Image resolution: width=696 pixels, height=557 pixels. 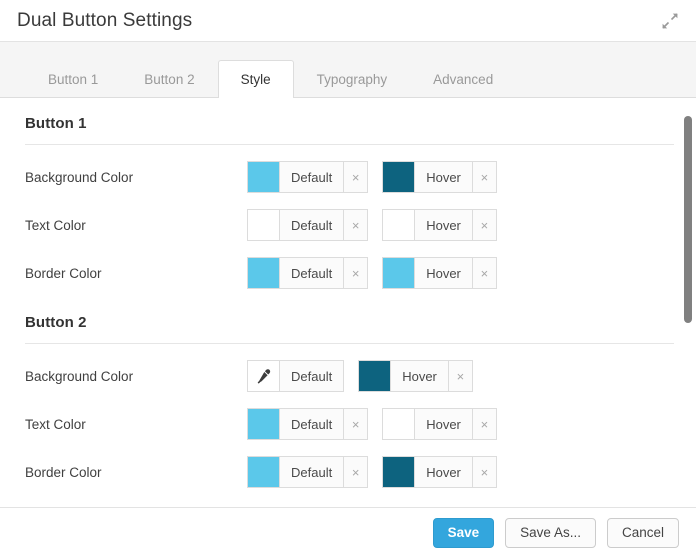 What do you see at coordinates (348, 532) in the screenshot?
I see `modal-footer: Save Save As... Cancel` at bounding box center [348, 532].